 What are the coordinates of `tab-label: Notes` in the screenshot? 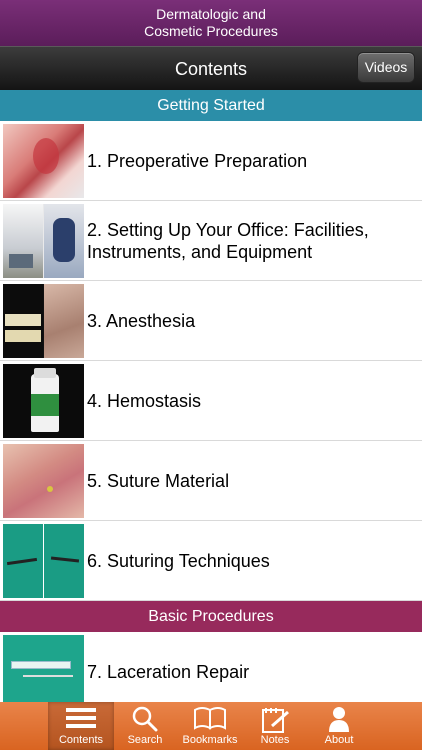 It's located at (275, 740).